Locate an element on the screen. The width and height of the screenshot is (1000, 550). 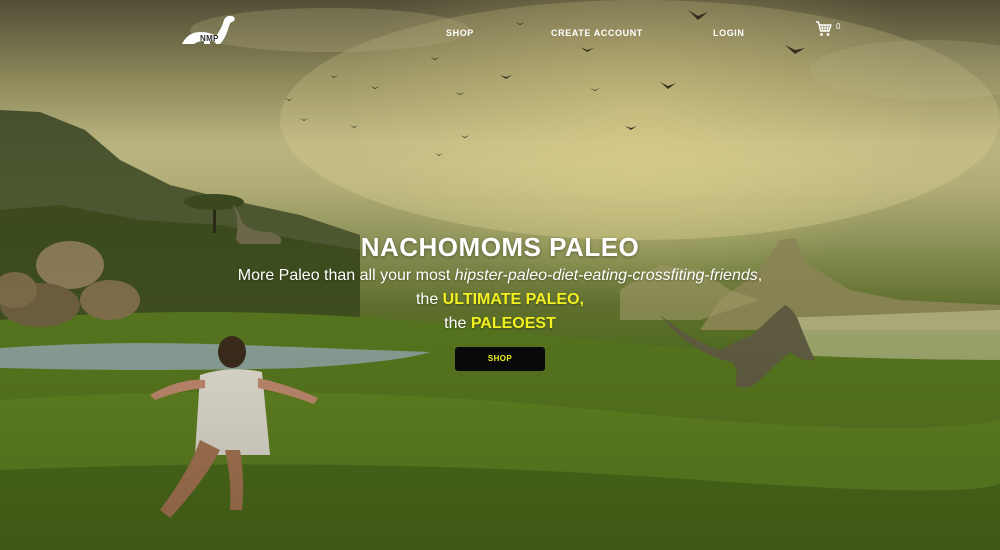
paleoest-highlight: PALEOEST is located at coordinates (513, 323).